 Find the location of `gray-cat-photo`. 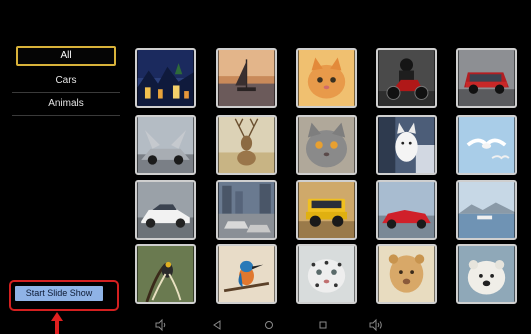

gray-cat-photo is located at coordinates (326, 145).